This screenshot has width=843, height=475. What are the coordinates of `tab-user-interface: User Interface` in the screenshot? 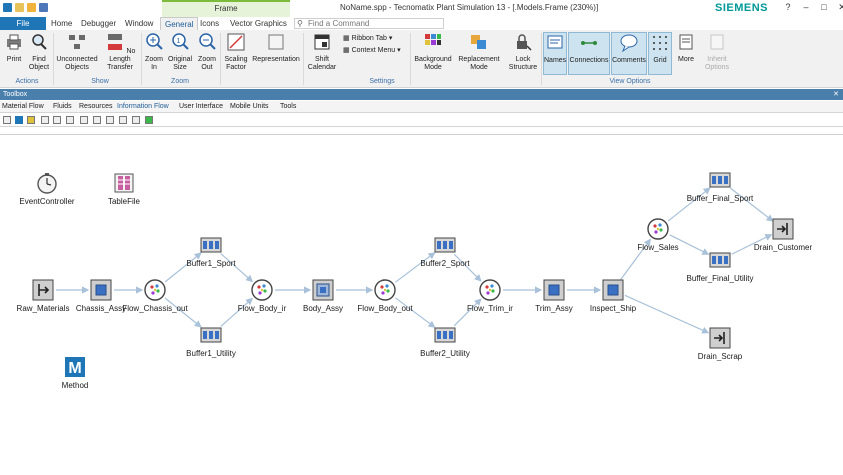 It's located at (201, 107).